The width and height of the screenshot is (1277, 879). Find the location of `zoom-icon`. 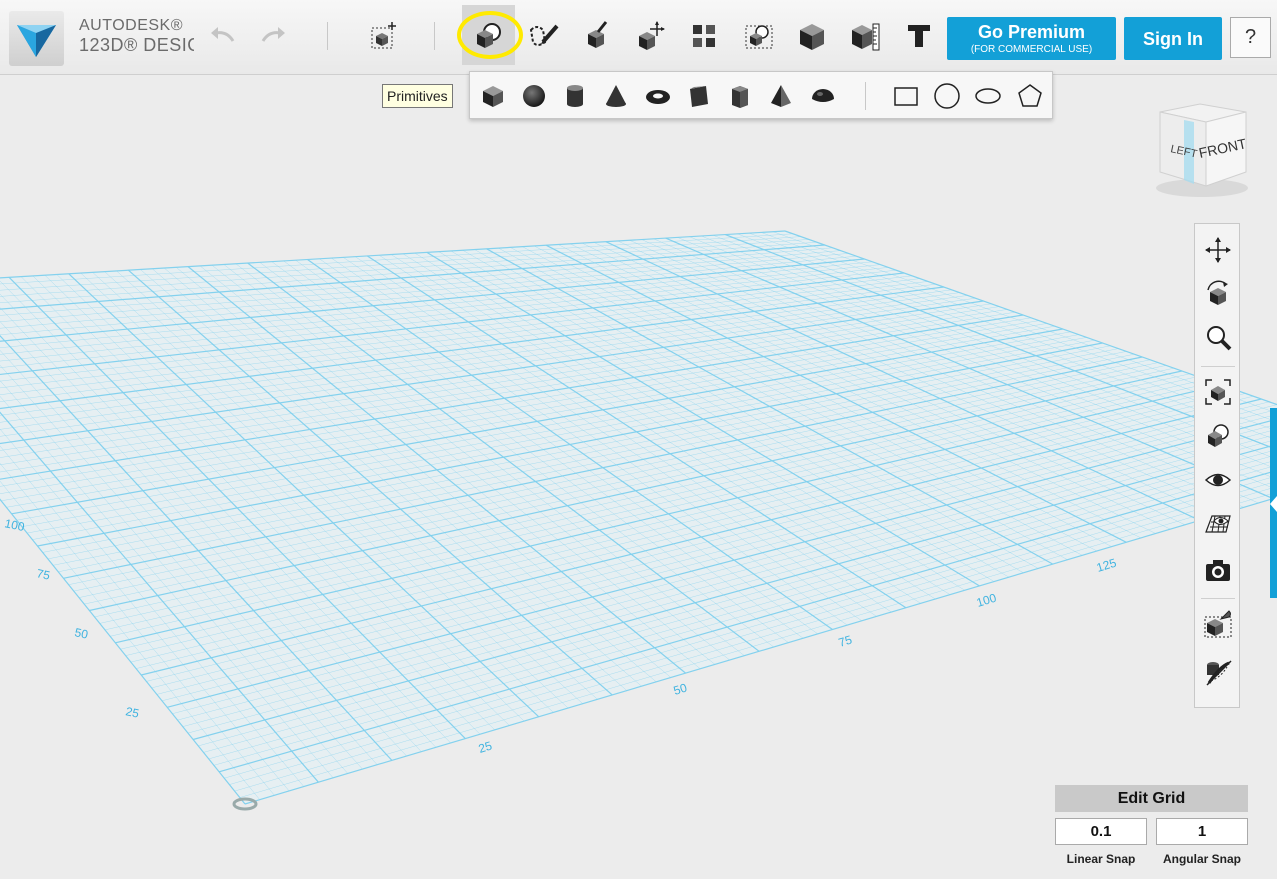

zoom-icon is located at coordinates (1219, 338).